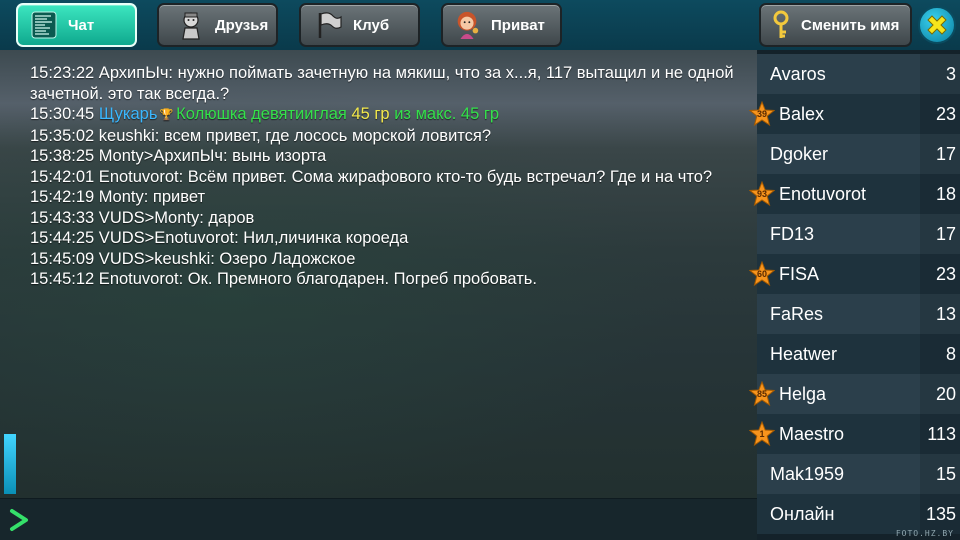 The height and width of the screenshot is (540, 960). What do you see at coordinates (850, 25) in the screenshot?
I see `rename-button-label: Сменить имя` at bounding box center [850, 25].